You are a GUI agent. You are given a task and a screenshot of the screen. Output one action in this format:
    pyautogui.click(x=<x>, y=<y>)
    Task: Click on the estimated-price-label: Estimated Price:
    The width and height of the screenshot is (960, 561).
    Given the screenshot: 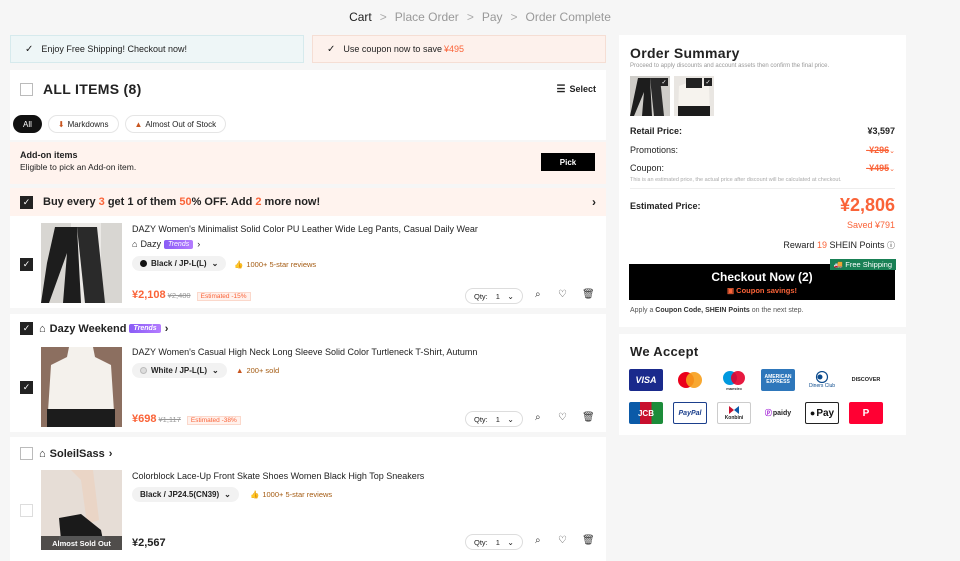 What is the action you would take?
    pyautogui.click(x=665, y=206)
    